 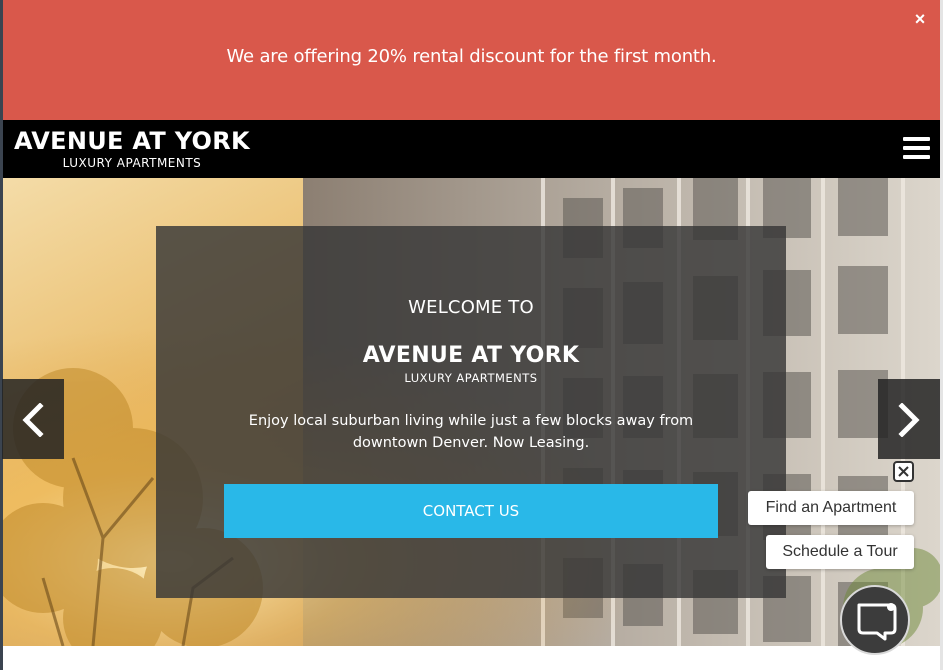 What do you see at coordinates (471, 378) in the screenshot?
I see `hero-logo-tagline: LUXURY APARTMENTS` at bounding box center [471, 378].